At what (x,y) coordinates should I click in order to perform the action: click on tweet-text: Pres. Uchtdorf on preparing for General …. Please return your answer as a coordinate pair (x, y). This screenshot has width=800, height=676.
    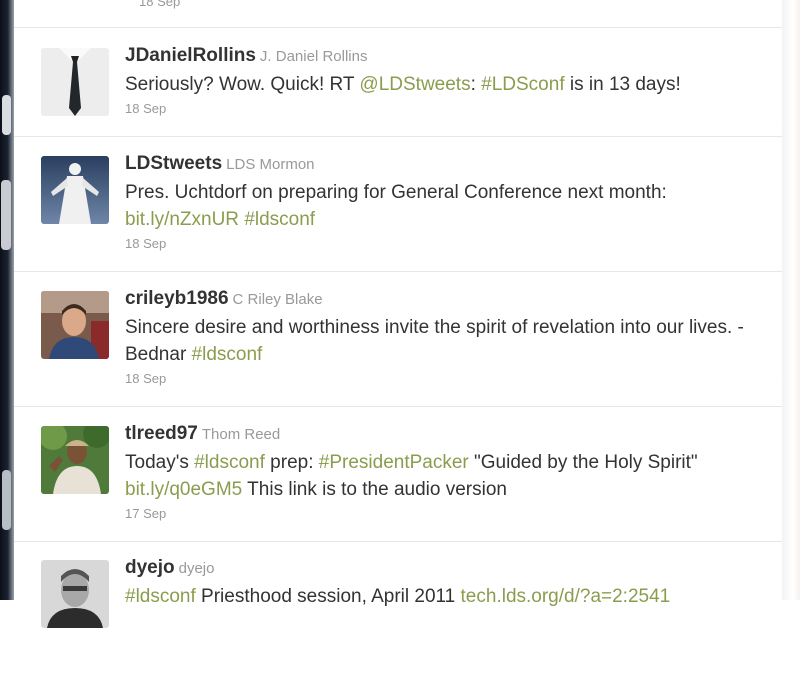
    Looking at the image, I should click on (443, 206).